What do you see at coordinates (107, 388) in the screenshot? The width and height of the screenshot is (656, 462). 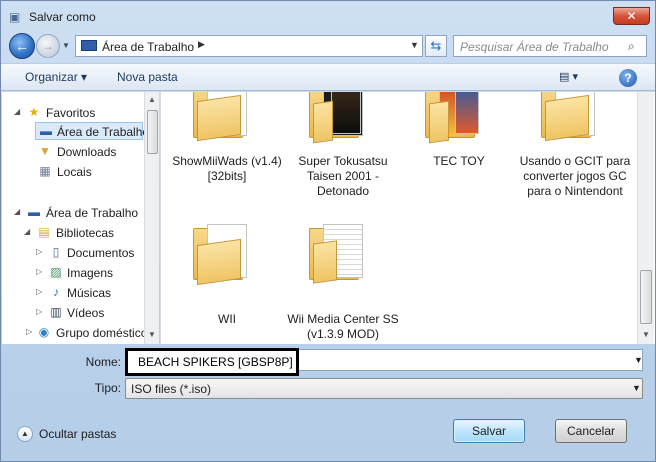 I see `type-label: Tipo:` at bounding box center [107, 388].